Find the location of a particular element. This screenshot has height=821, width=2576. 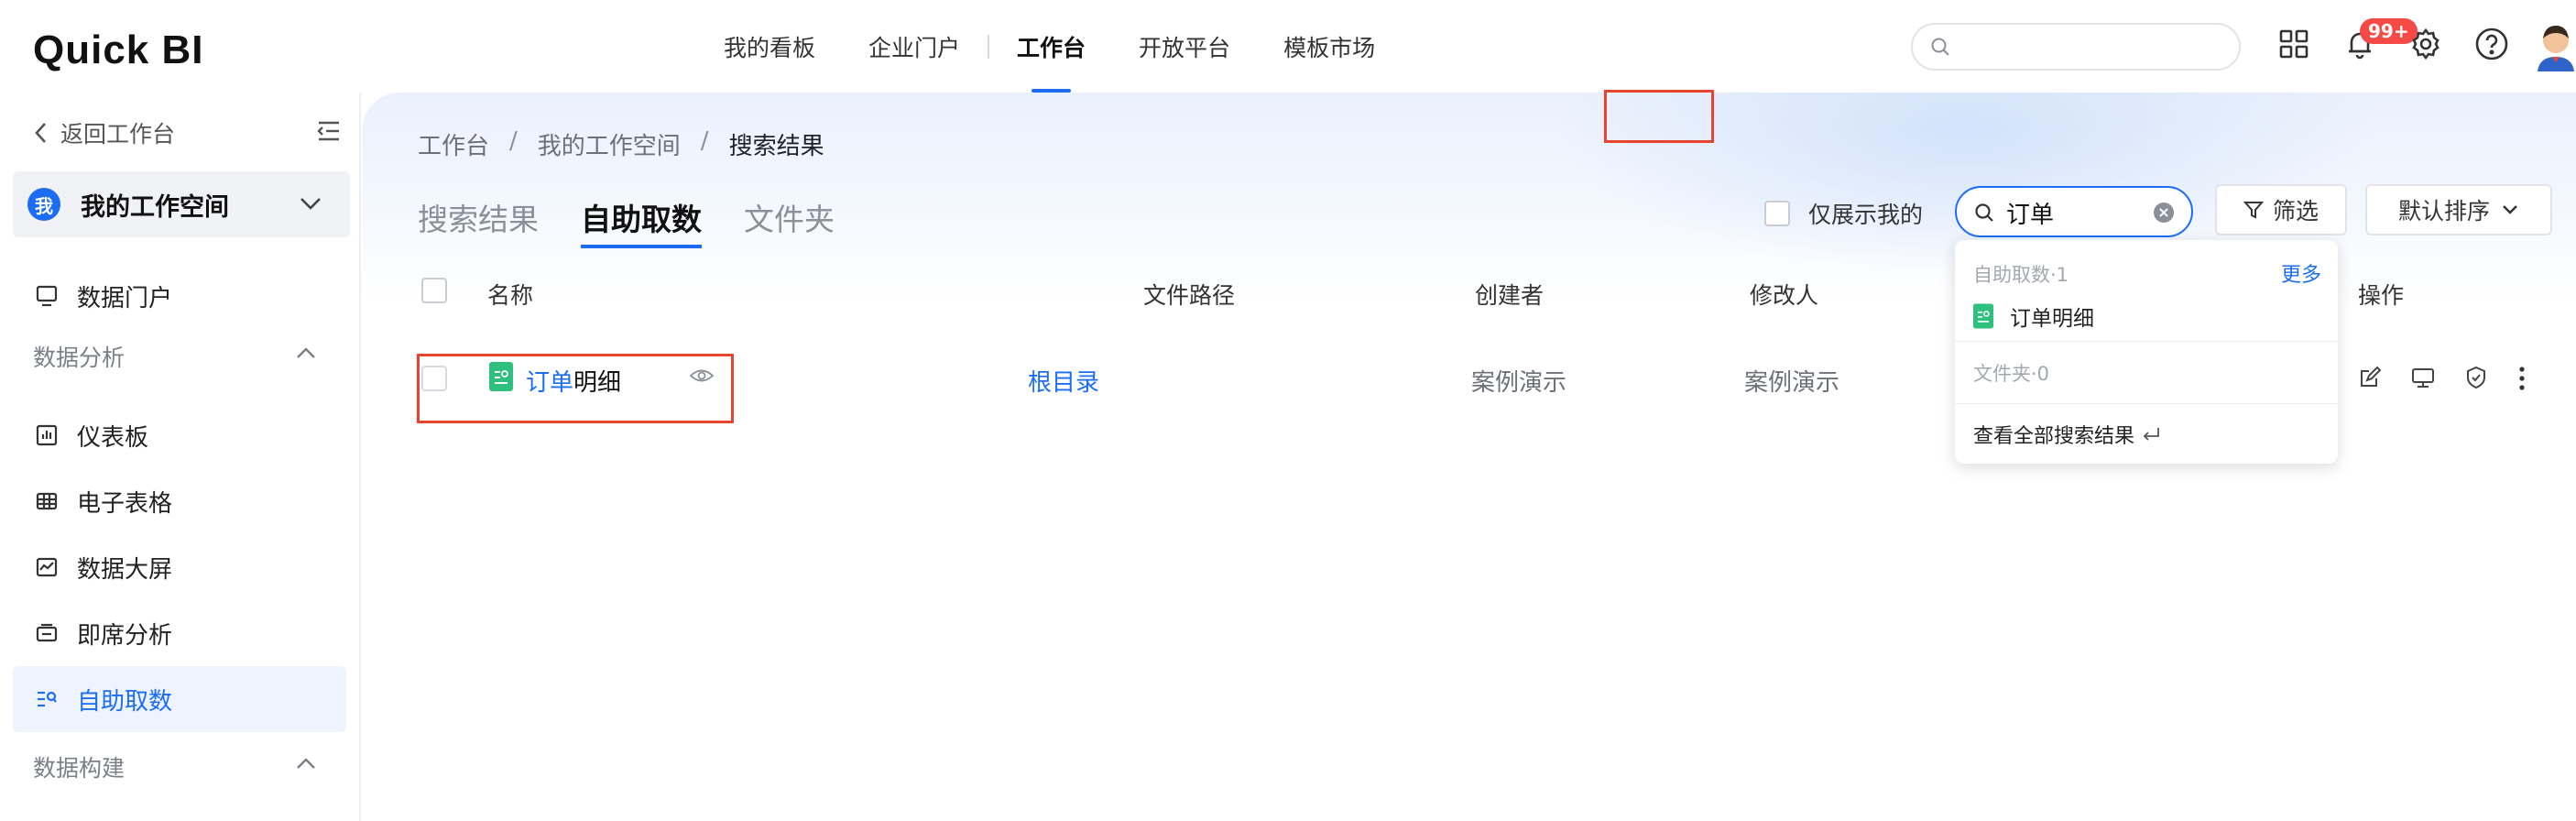

monitor-icon is located at coordinates (47, 296).